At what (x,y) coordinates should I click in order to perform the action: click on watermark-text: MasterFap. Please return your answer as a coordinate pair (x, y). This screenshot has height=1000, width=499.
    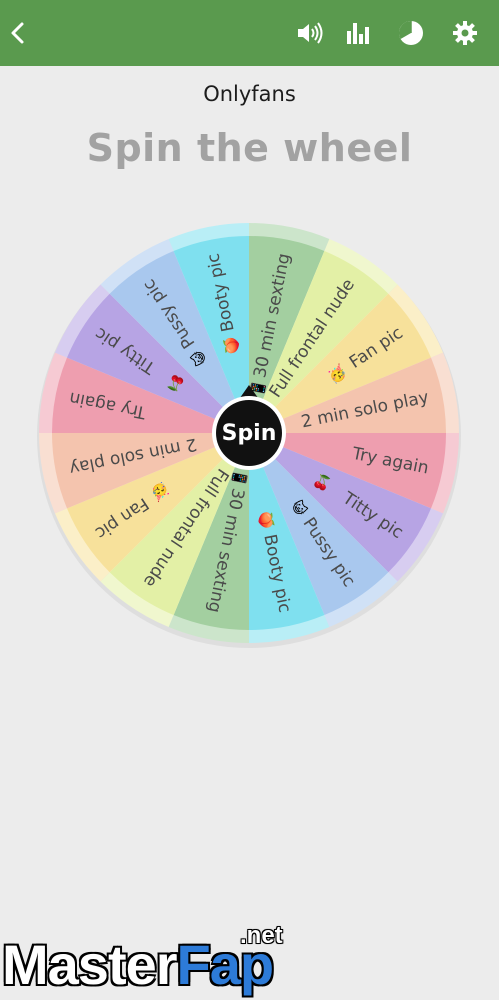
    Looking at the image, I should click on (138, 965).